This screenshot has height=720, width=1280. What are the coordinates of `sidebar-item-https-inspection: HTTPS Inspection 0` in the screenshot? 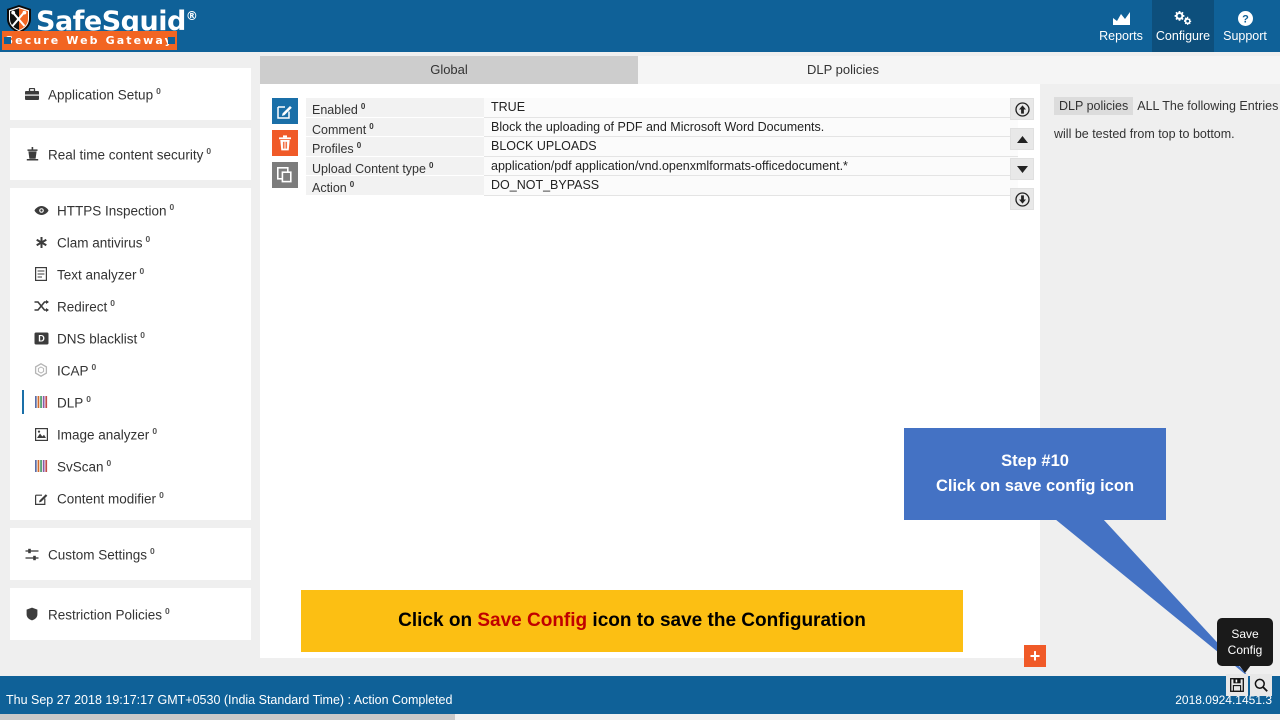 It's located at (130, 210).